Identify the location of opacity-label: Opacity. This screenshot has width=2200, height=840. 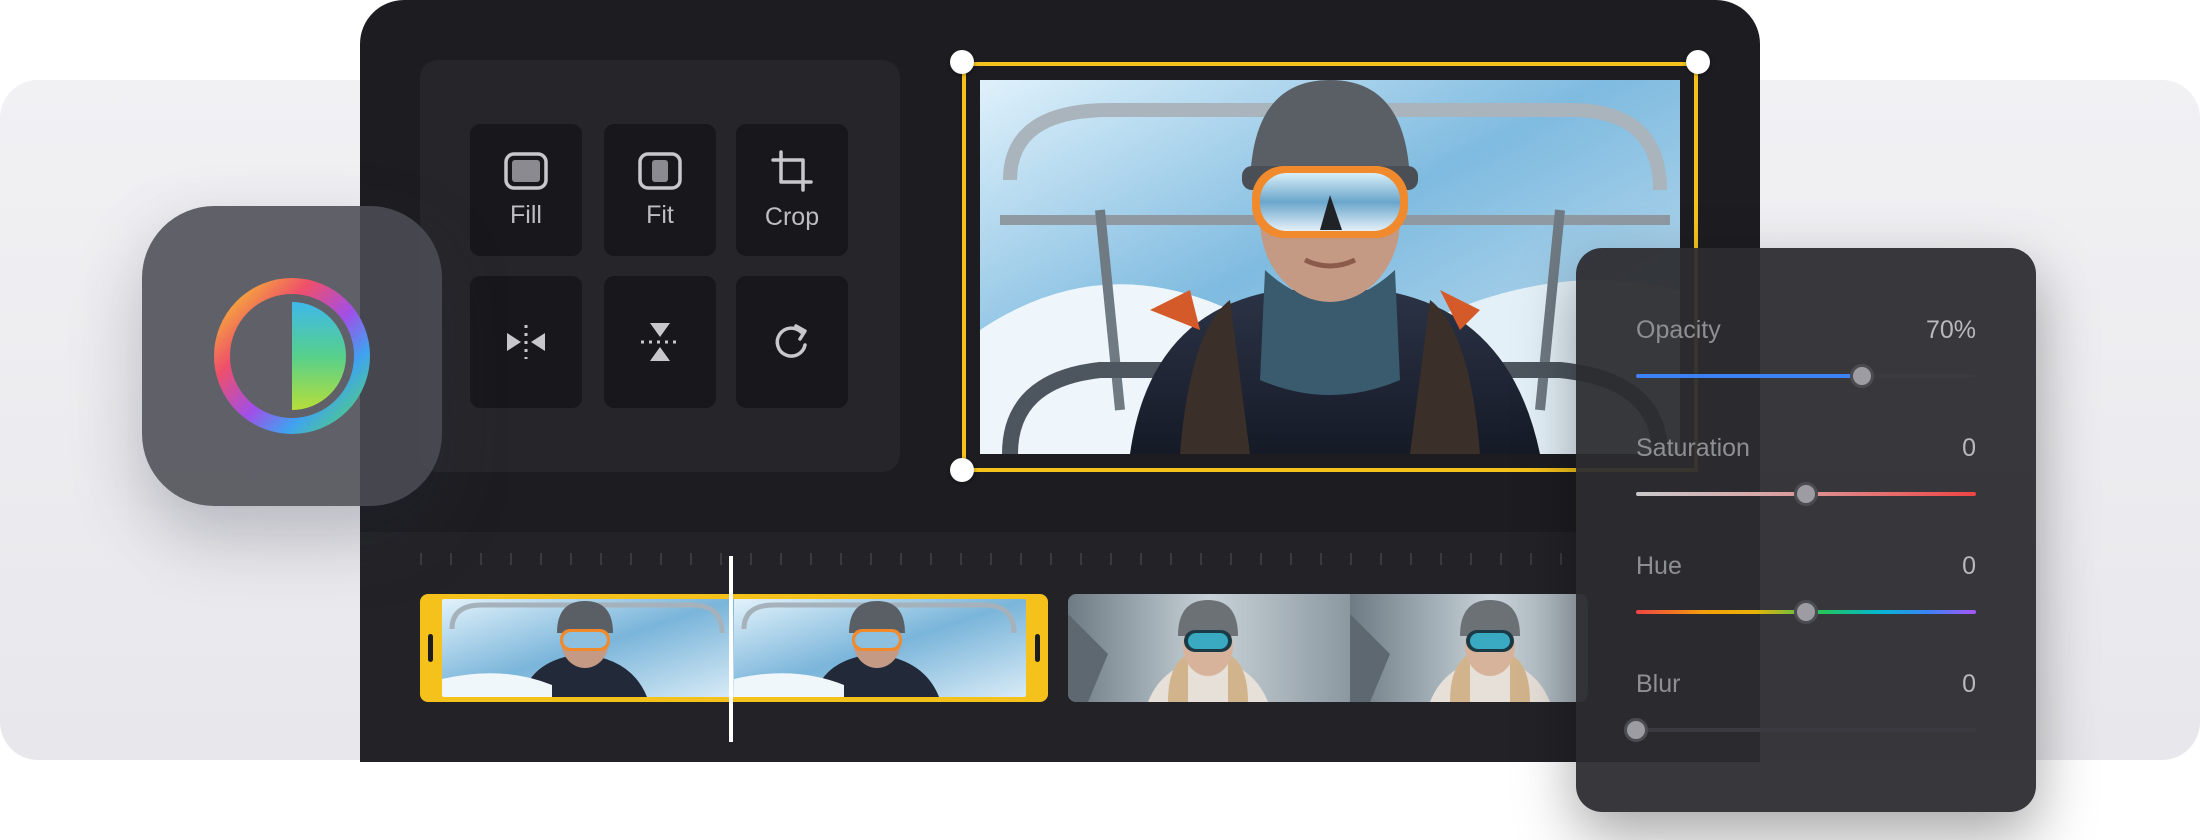
(1678, 330).